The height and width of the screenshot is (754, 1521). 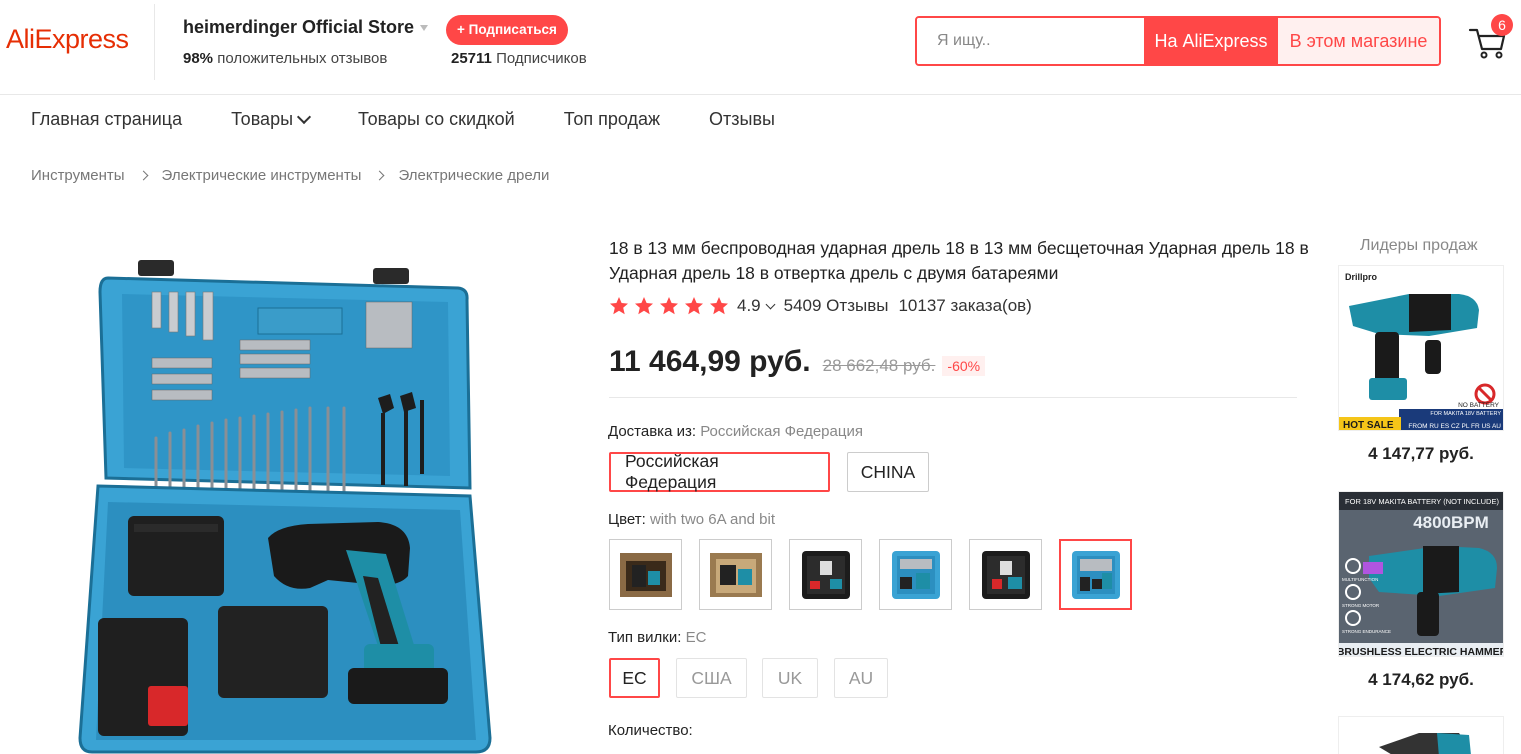 What do you see at coordinates (1361, 277) in the screenshot?
I see `brand-text: Drillpro` at bounding box center [1361, 277].